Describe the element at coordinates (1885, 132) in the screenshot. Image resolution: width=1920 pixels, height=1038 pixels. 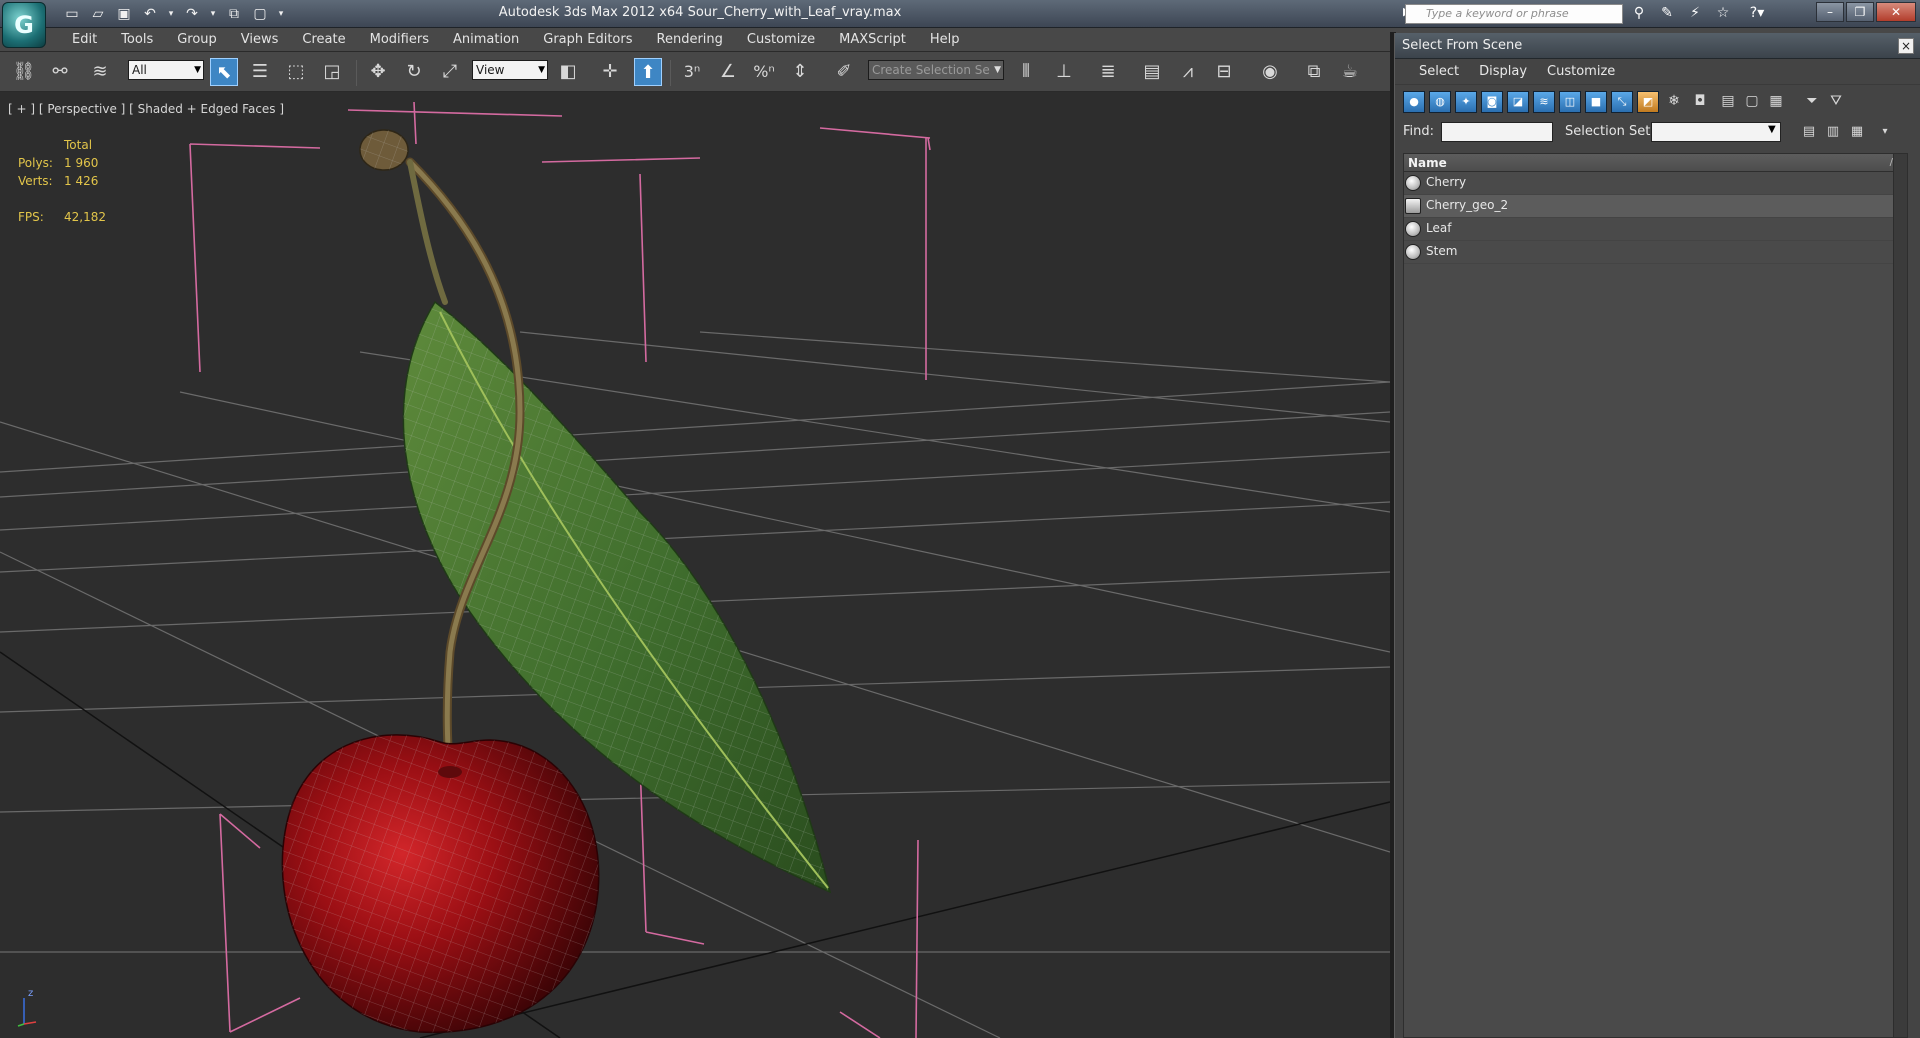
I see `options-dropdown-icon: ▾` at that location.